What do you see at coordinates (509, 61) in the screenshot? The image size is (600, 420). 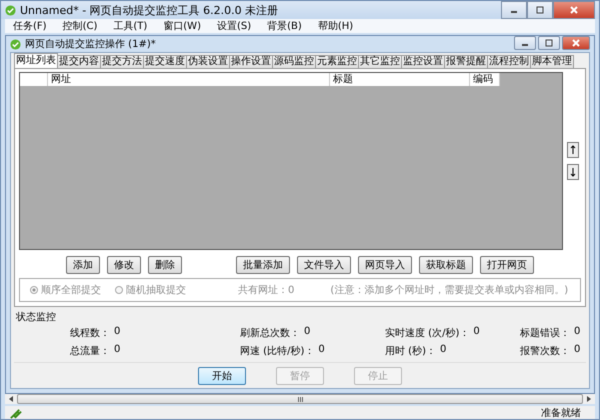 I see `tab: 流程控制` at bounding box center [509, 61].